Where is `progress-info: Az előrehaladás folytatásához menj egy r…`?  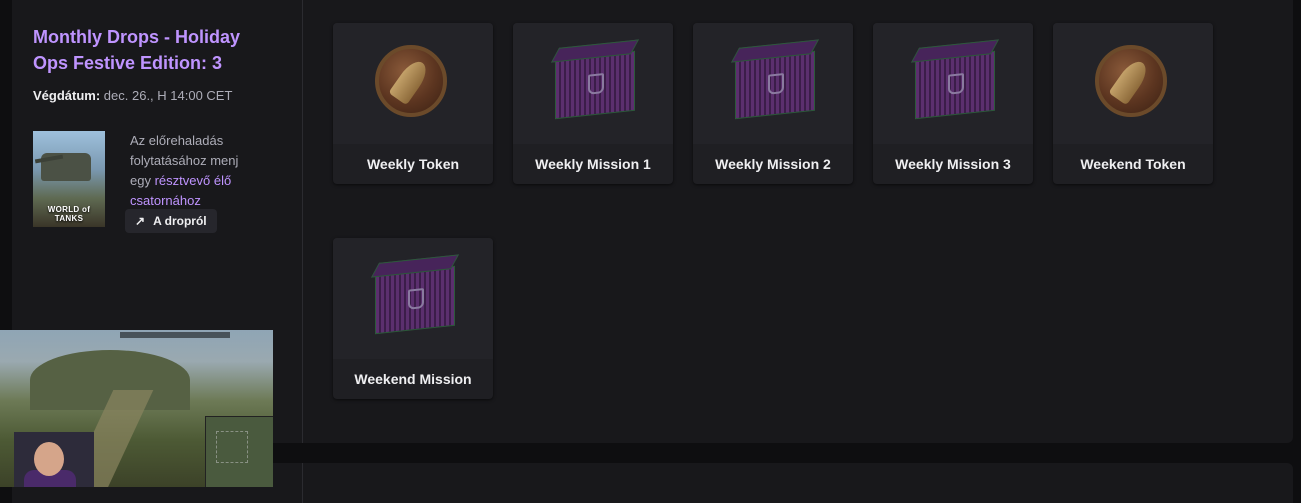 progress-info: Az előrehaladás folytatásához menj egy r… is located at coordinates (194, 171).